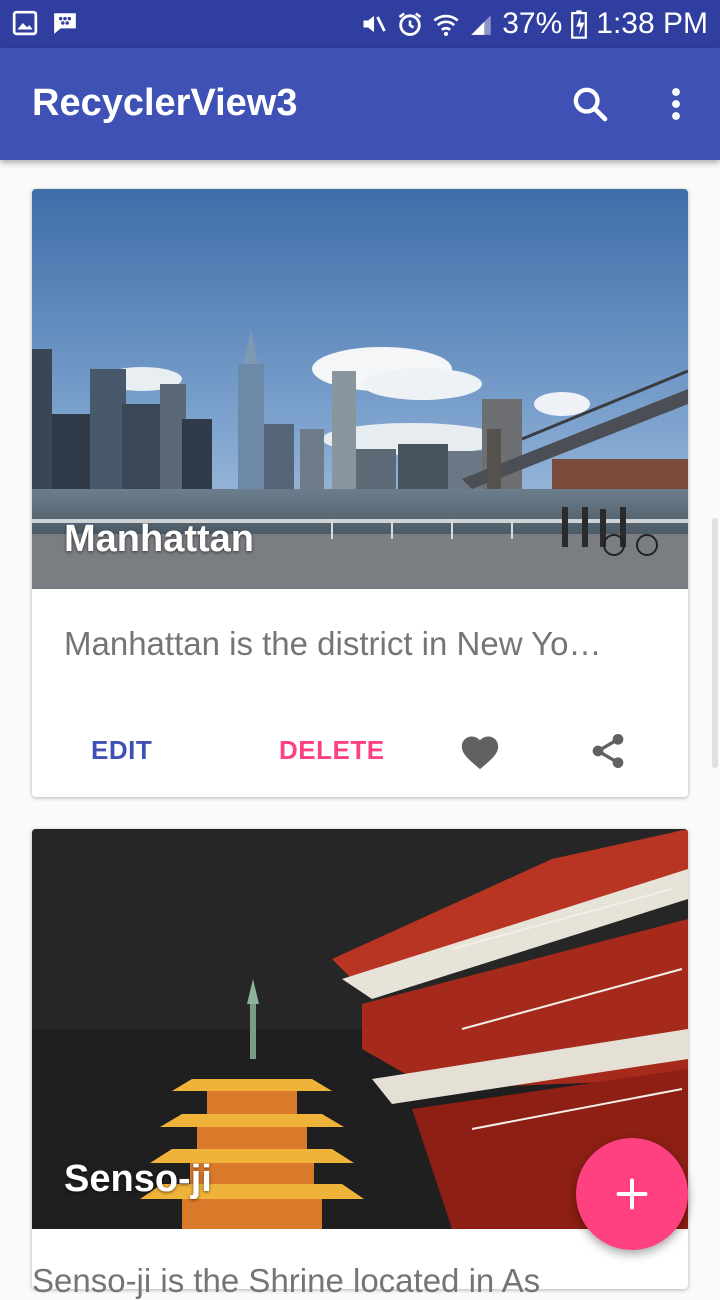 This screenshot has width=720, height=1300. Describe the element at coordinates (138, 1179) in the screenshot. I see `card-title: Senso-ji` at that location.